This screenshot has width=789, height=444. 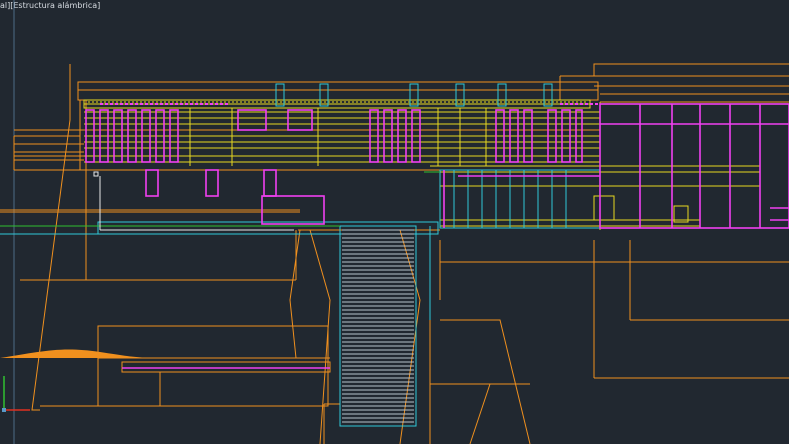 What do you see at coordinates (378, 326) in the screenshot?
I see `stair-treads` at bounding box center [378, 326].